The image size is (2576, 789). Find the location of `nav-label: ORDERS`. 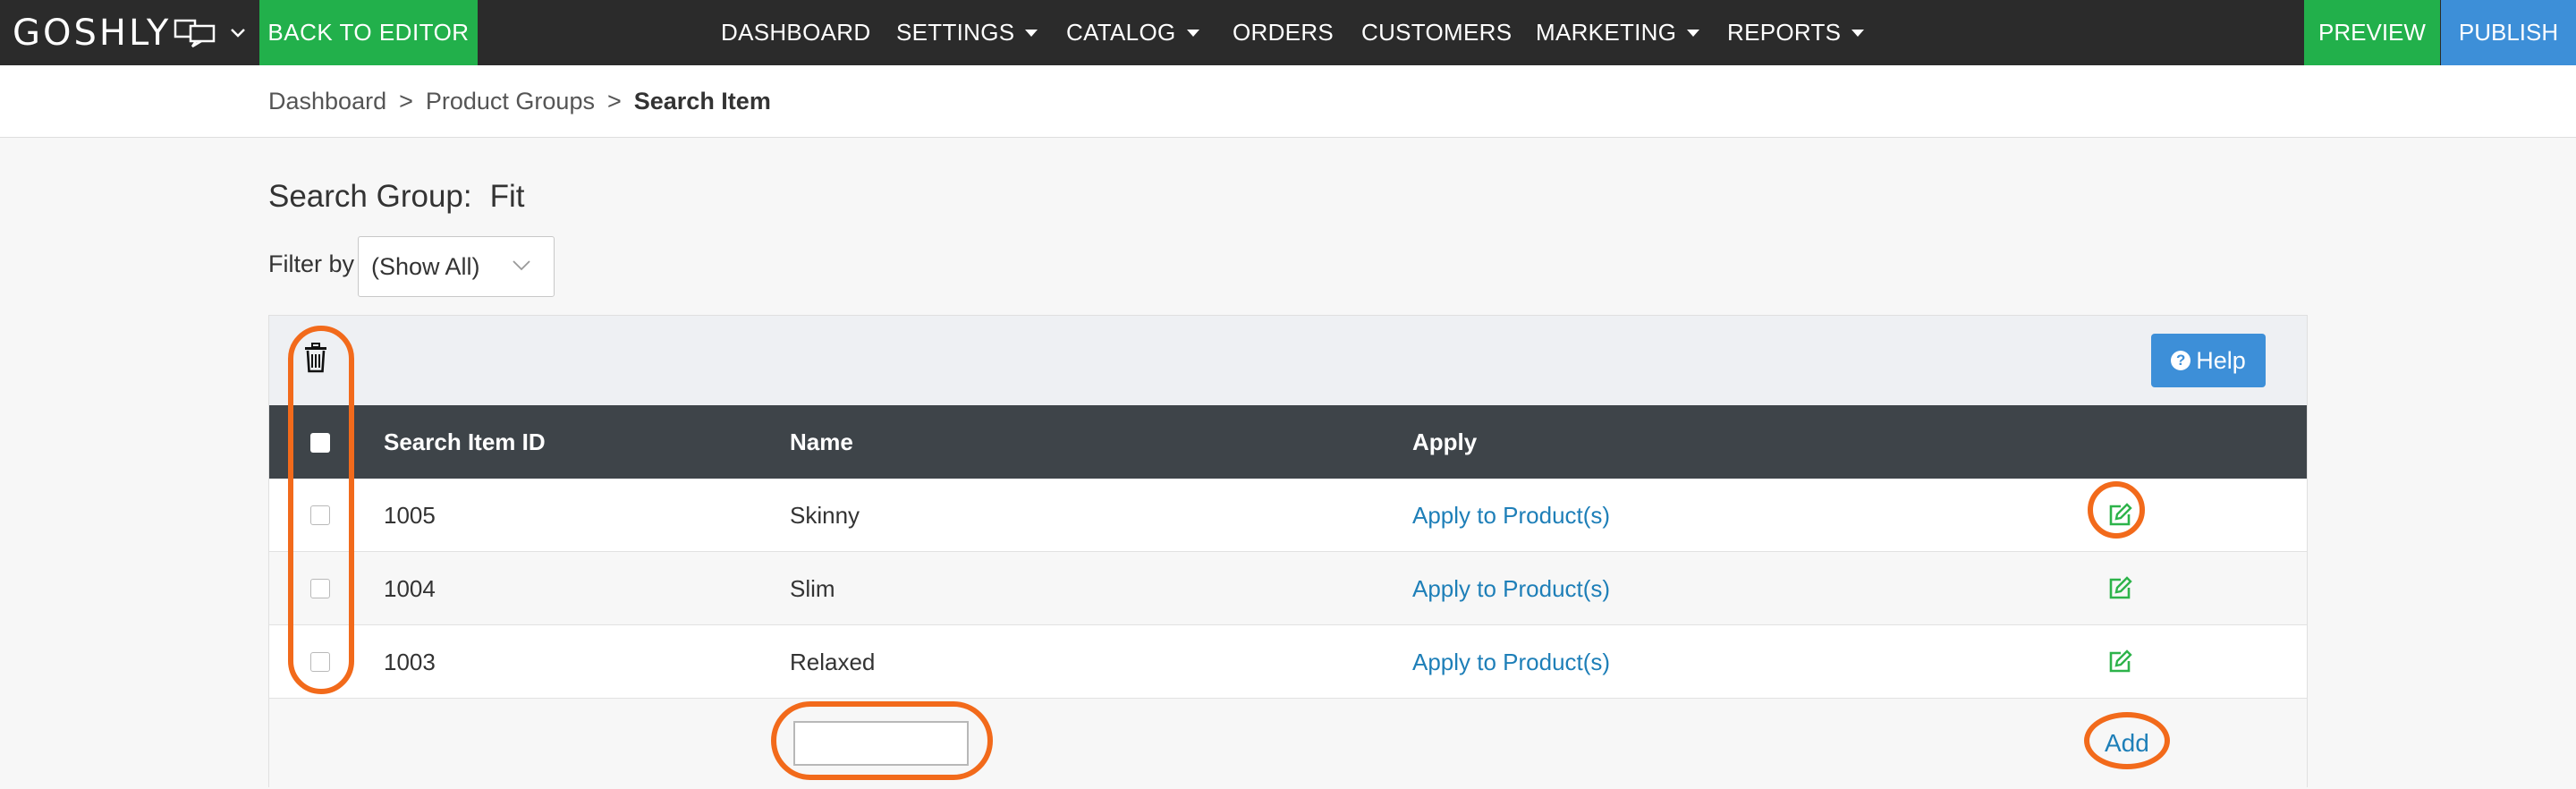

nav-label: ORDERS is located at coordinates (1284, 32).